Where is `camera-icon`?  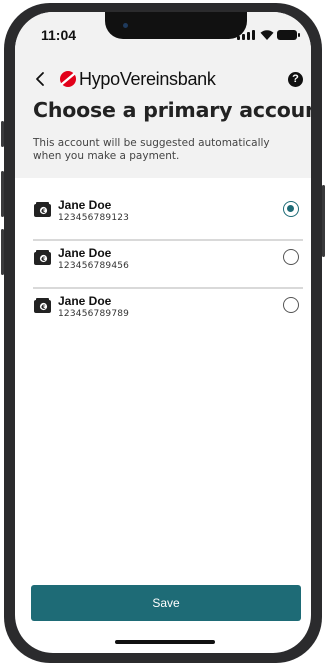
camera-icon is located at coordinates (125, 25).